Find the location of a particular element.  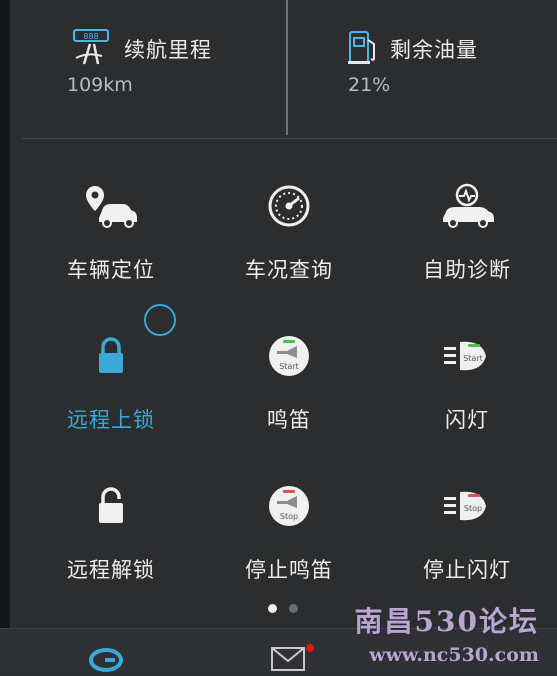

range-stat: 888 续航里程 109km is located at coordinates (148, 67).